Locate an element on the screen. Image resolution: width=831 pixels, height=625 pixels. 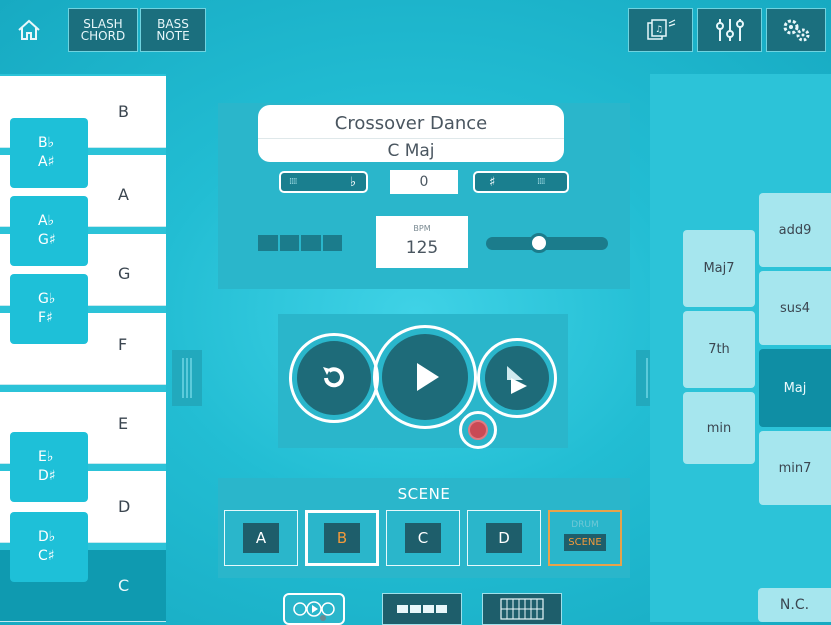
chord-label: min is located at coordinates (719, 428).